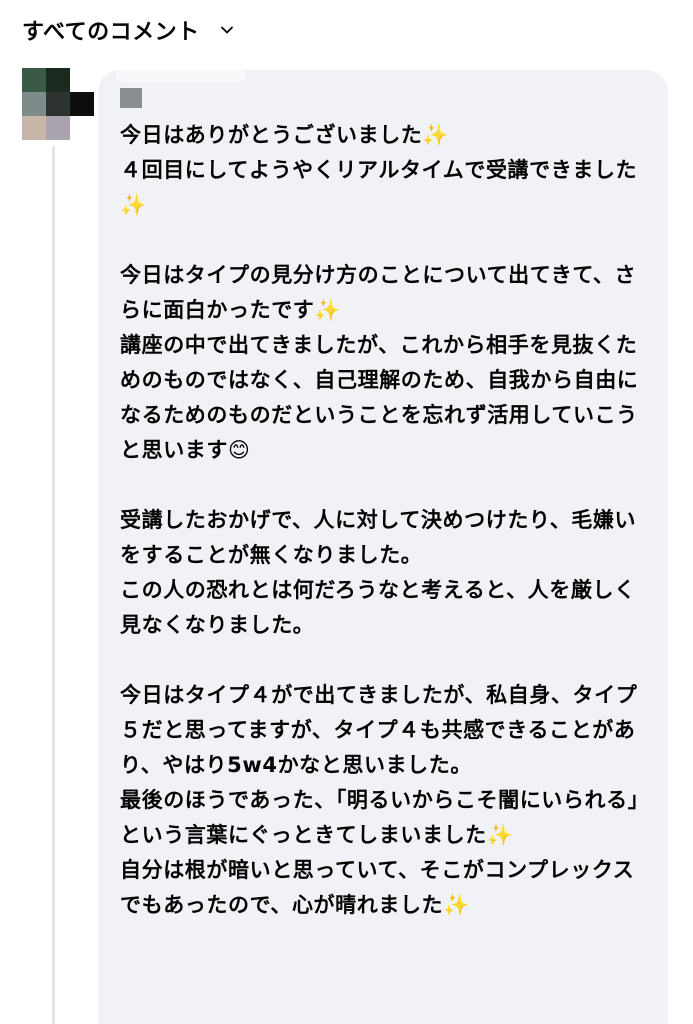 The width and height of the screenshot is (693, 1024). Describe the element at coordinates (226, 30) in the screenshot. I see `chevron-down-icon` at that location.